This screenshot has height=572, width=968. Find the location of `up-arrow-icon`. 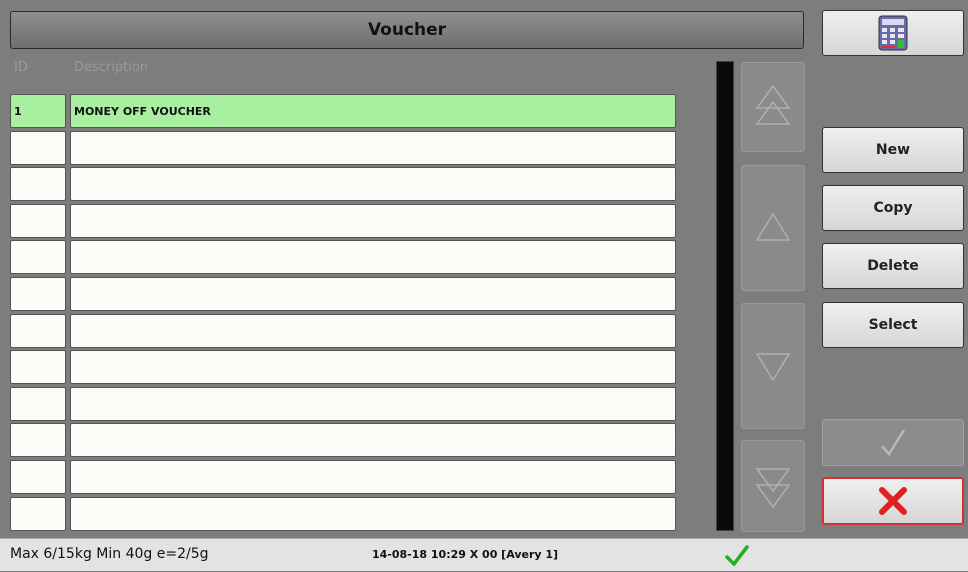

up-arrow-icon is located at coordinates (773, 226).